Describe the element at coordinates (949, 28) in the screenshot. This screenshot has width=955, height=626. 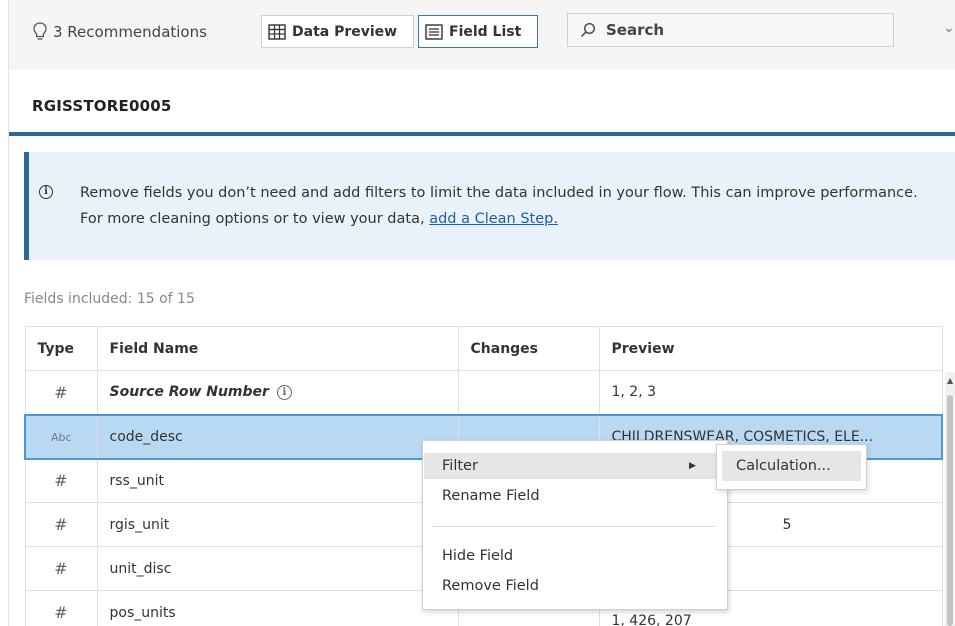
I see `chevron-down-icon: ⌄` at that location.